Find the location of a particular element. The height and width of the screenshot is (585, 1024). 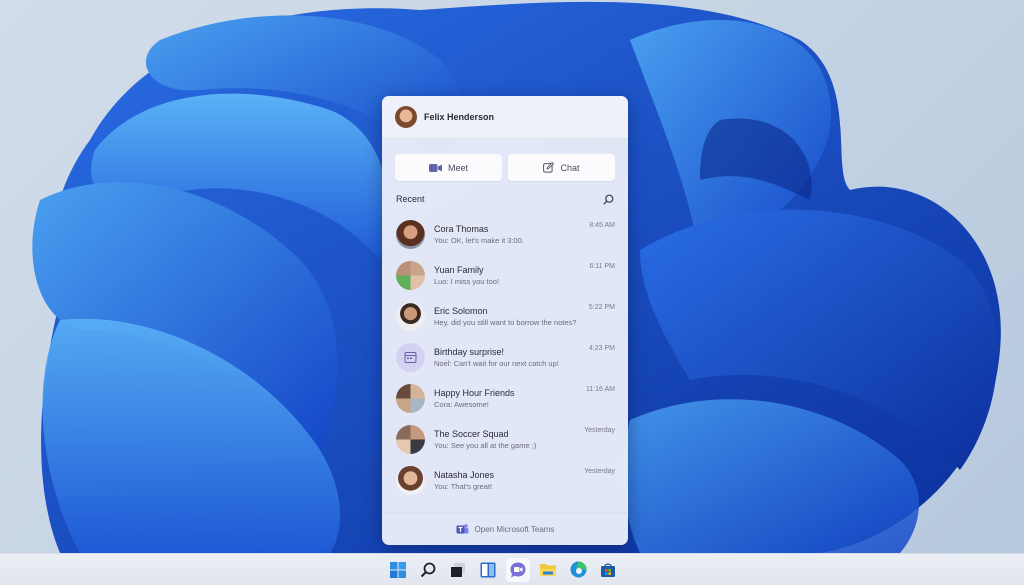

chat-preview: Luo: I miss you too! is located at coordinates (467, 281).